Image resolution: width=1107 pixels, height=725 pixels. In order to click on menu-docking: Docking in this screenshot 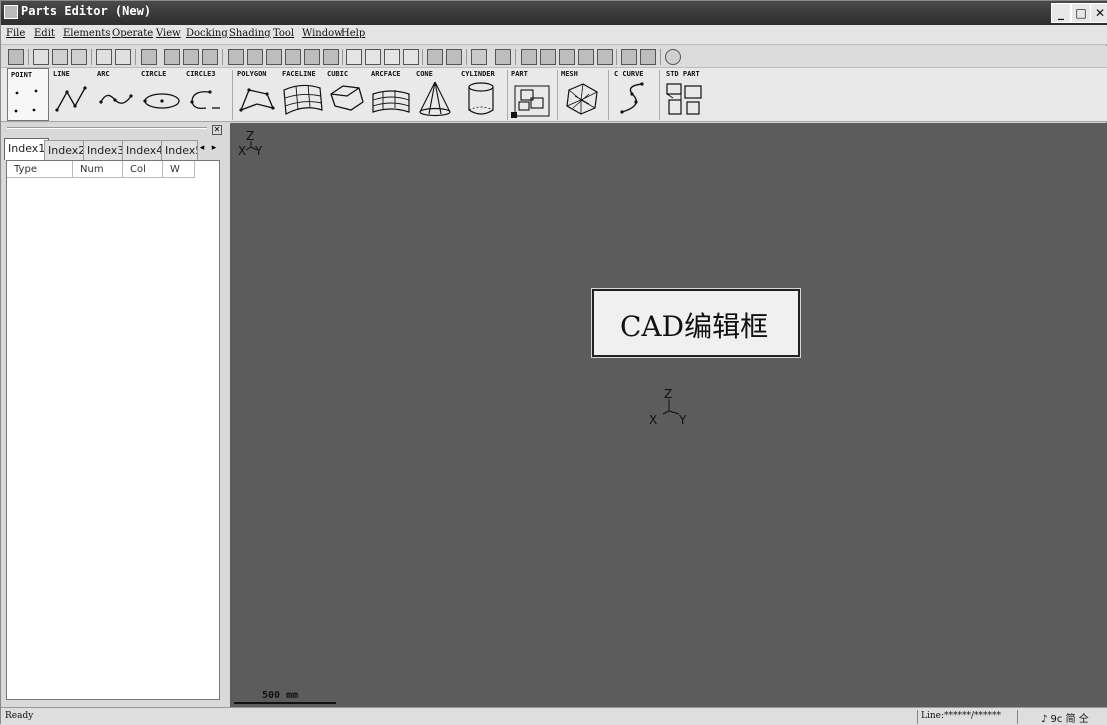, I will do `click(207, 33)`.